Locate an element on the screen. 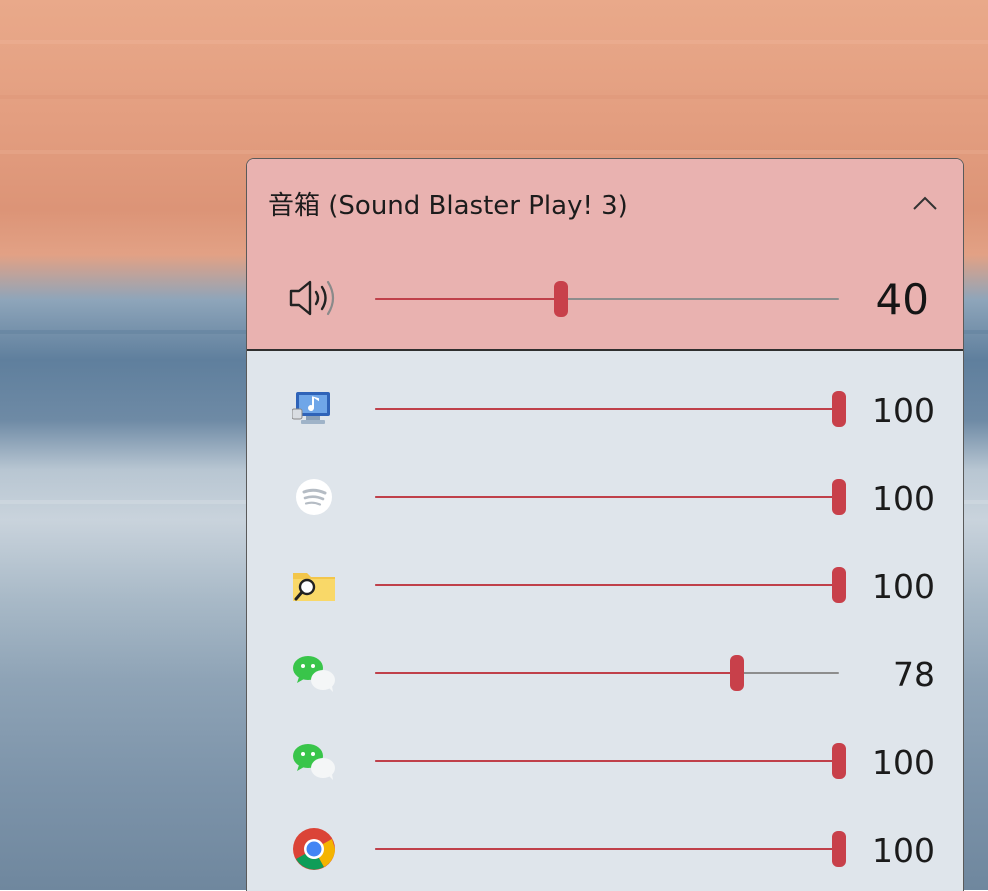 This screenshot has height=891, width=988. folder-search-icon is located at coordinates (314, 585).